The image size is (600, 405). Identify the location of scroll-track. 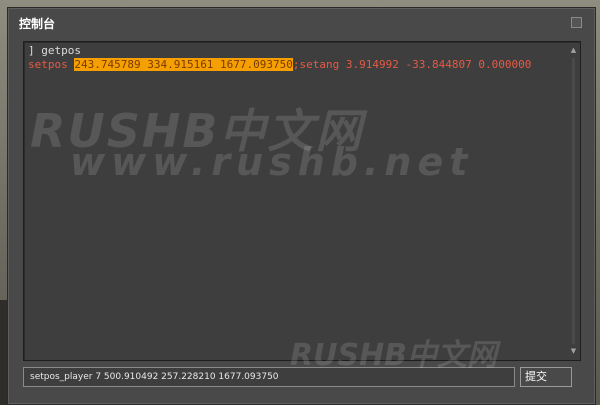
(573, 201).